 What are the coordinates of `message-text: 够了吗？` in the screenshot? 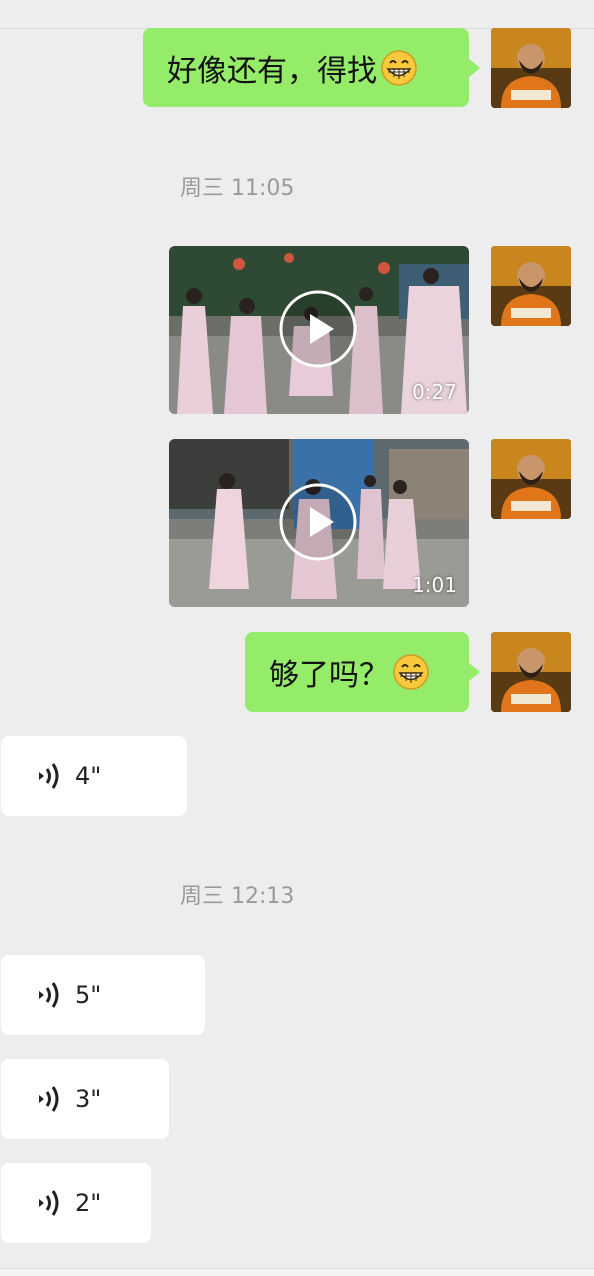 It's located at (329, 675).